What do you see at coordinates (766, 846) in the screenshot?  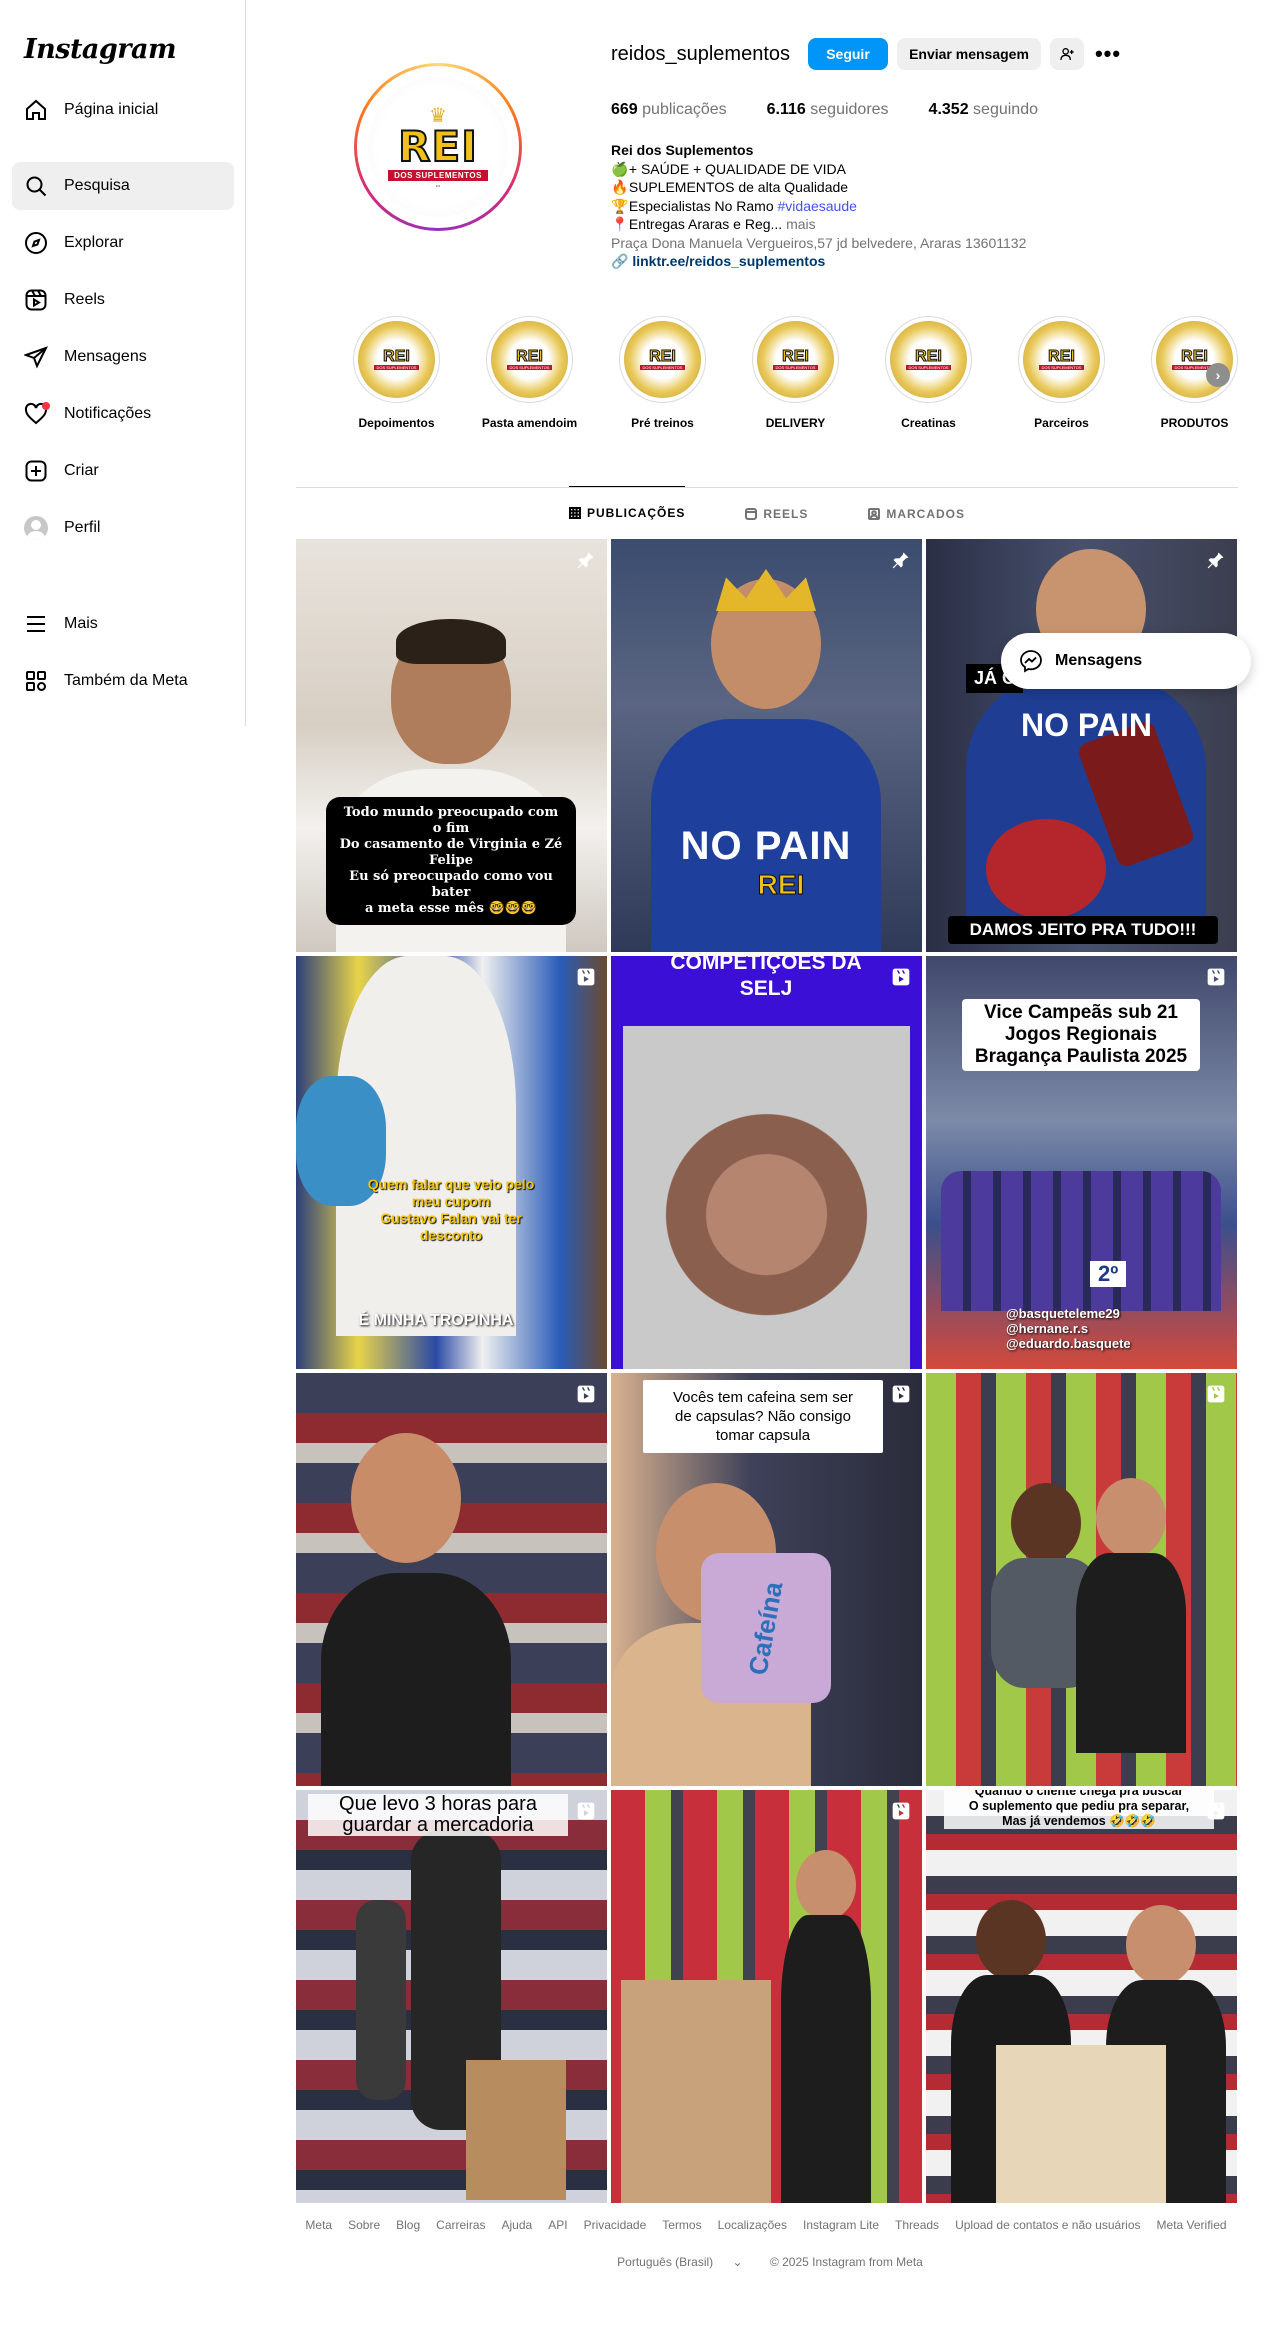 I see `post-shirt-text: NO PAIN` at bounding box center [766, 846].